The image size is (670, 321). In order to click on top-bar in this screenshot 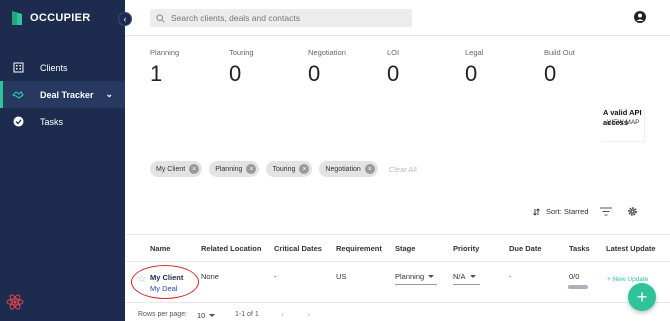, I will do `click(397, 18)`.